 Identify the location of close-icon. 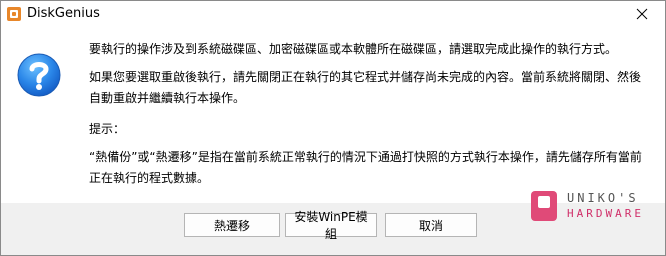
(642, 14).